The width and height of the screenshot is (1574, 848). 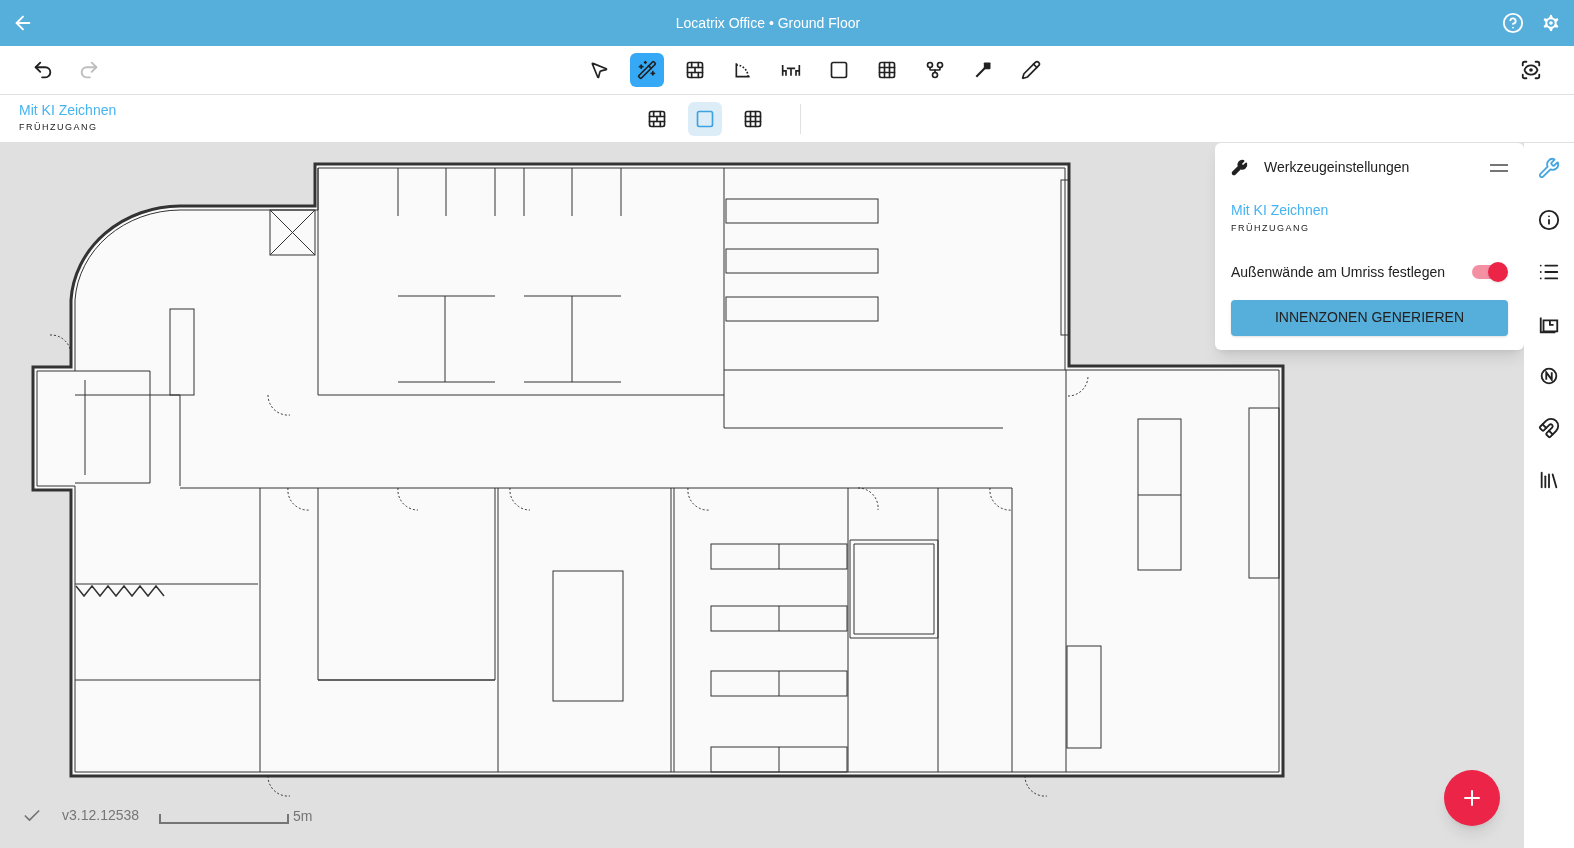 What do you see at coordinates (768, 23) in the screenshot?
I see `window-title: Locatrix Office • Ground Floor` at bounding box center [768, 23].